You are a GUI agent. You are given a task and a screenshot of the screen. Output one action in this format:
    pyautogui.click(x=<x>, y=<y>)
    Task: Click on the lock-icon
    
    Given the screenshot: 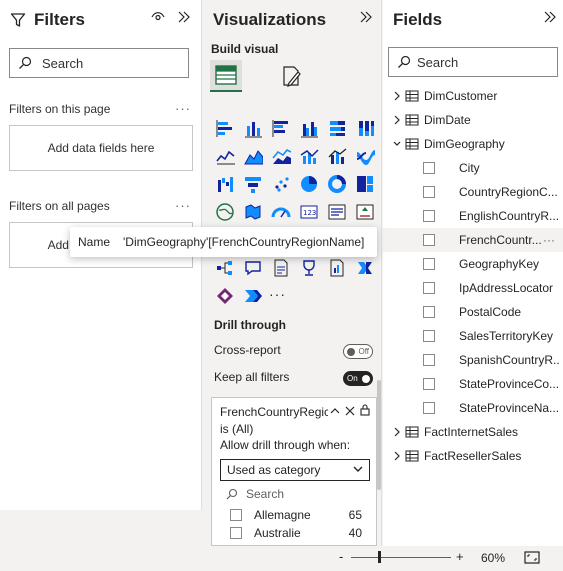 What is the action you would take?
    pyautogui.click(x=365, y=410)
    